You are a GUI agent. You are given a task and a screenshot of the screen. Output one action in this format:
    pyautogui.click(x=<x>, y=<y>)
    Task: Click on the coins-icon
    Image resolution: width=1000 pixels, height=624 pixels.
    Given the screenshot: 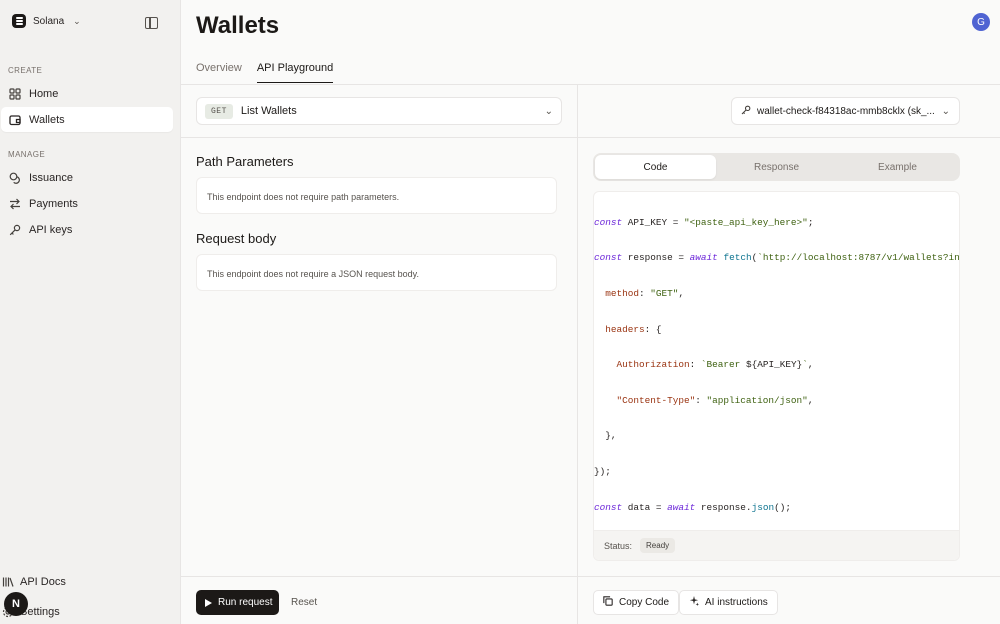 What is the action you would take?
    pyautogui.click(x=15, y=178)
    